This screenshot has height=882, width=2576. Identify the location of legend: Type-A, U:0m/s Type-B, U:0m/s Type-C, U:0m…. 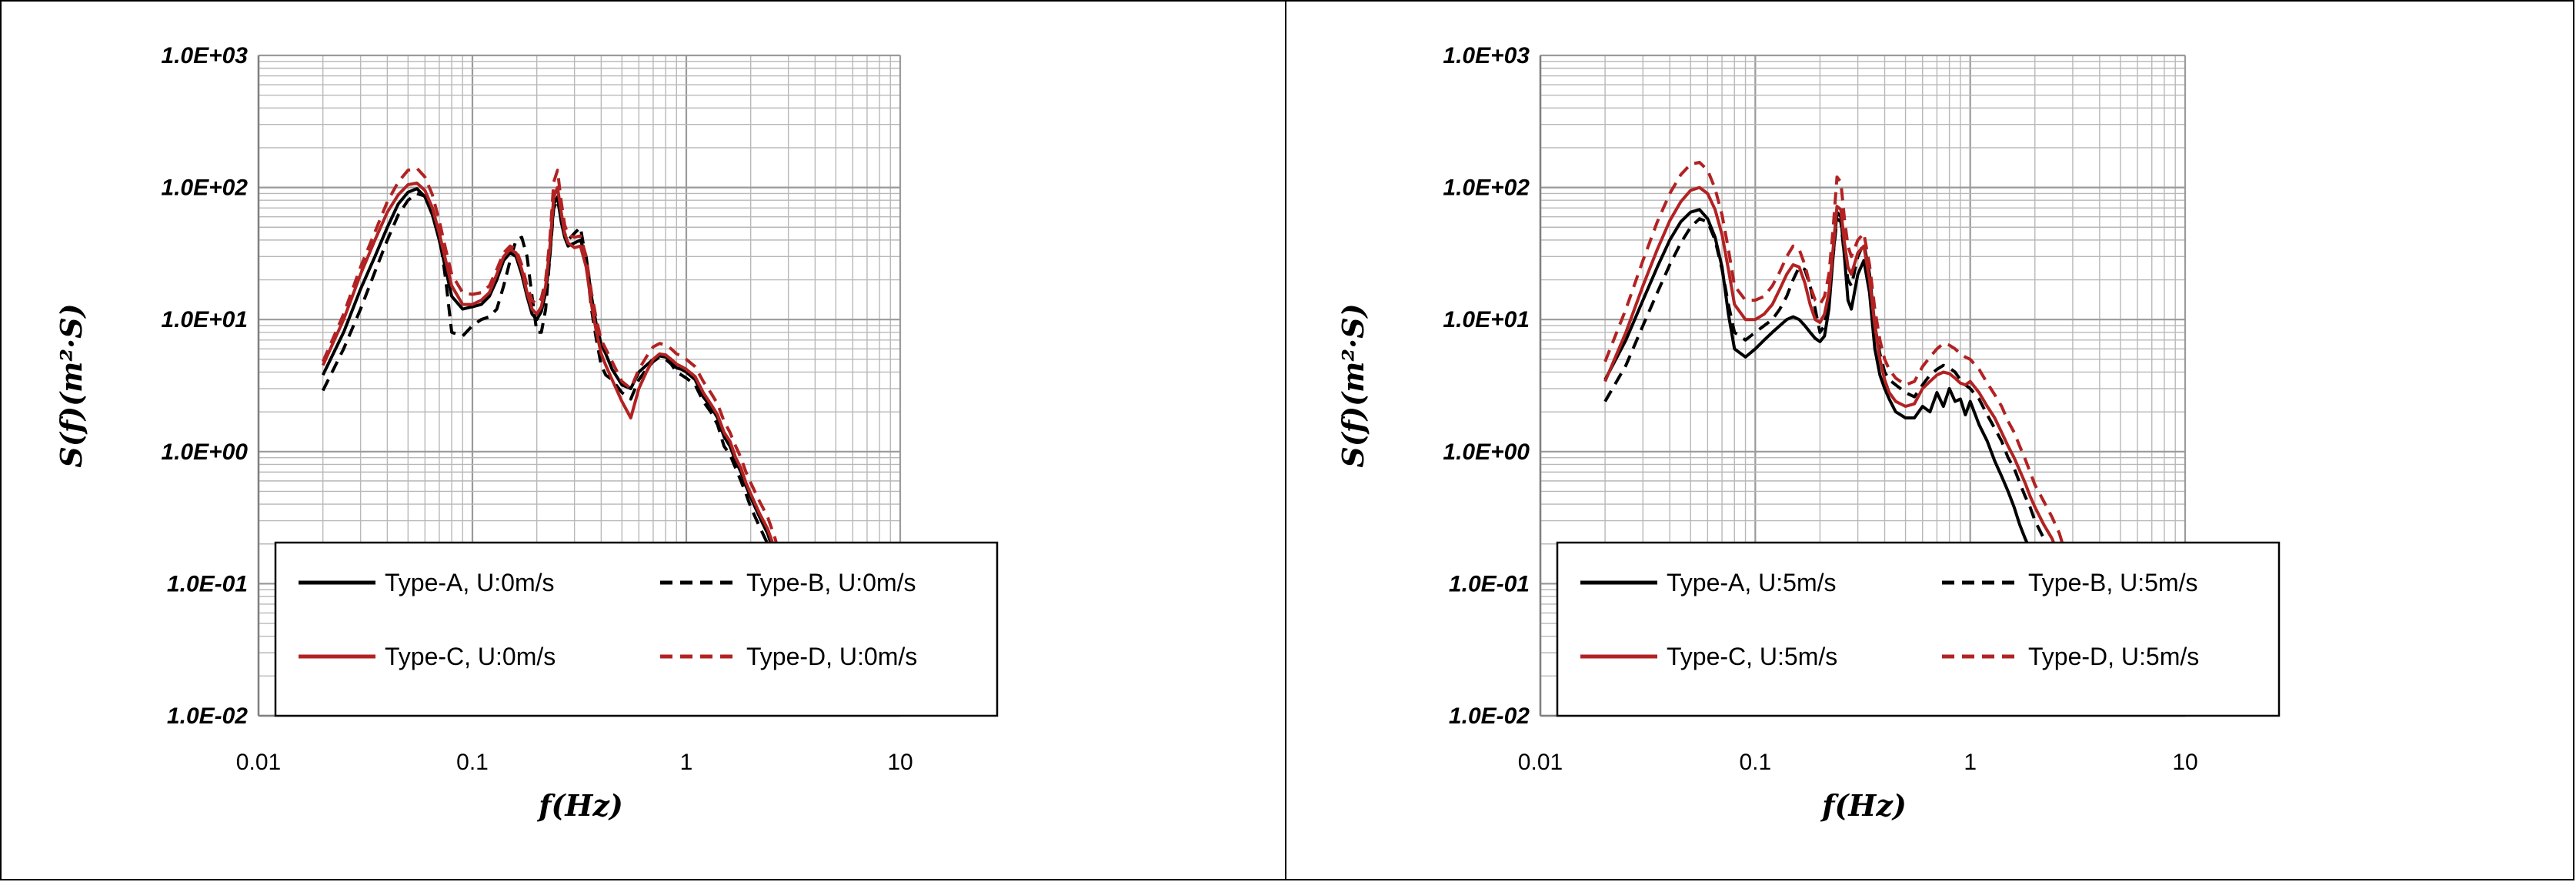
(637, 629).